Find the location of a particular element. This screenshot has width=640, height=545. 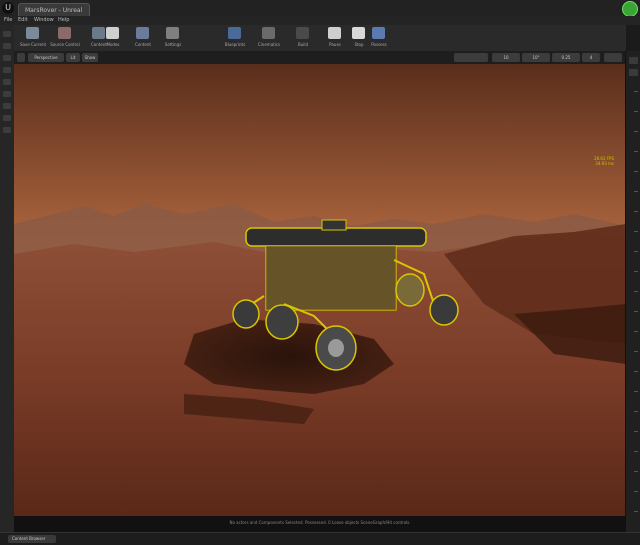

show-button: Show is located at coordinates (90, 57).